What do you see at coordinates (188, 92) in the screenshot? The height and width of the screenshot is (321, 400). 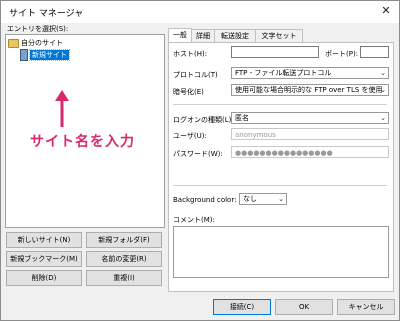 I see `encryption-label: 暗号化(E)` at bounding box center [188, 92].